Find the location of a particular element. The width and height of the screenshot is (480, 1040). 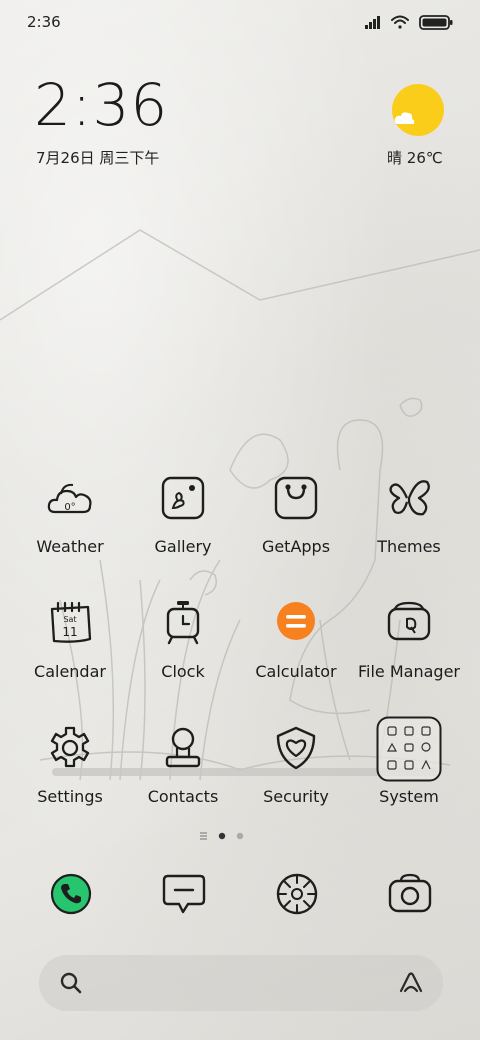

camera-icon is located at coordinates (410, 893).